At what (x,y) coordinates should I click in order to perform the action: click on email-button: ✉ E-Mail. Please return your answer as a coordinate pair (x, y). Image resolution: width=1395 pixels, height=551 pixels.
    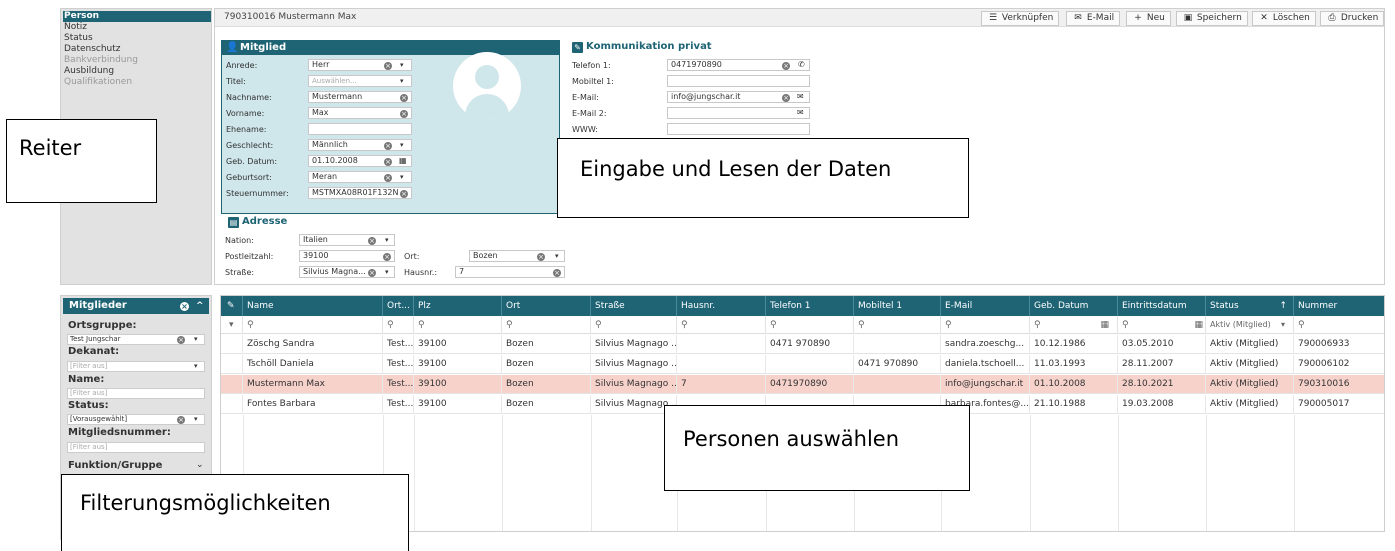
    Looking at the image, I should click on (1093, 18).